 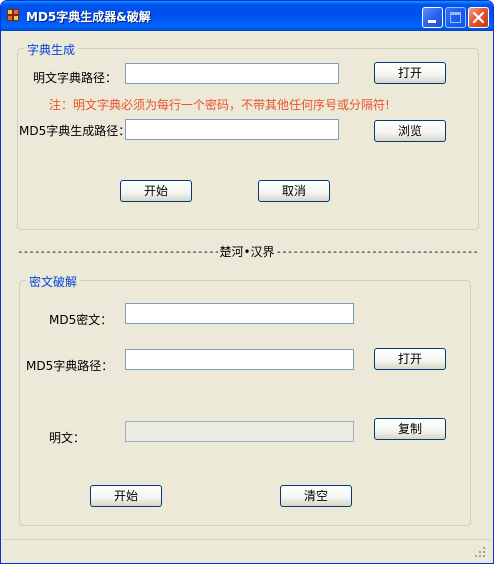 I want to click on plain-dict-path-input, so click(x=232, y=73).